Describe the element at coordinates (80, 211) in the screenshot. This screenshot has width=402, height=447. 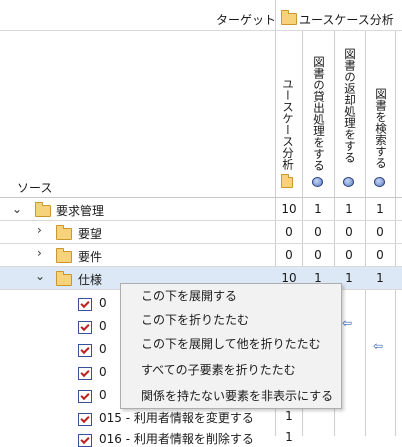
I see `row-label: 要求管理` at that location.